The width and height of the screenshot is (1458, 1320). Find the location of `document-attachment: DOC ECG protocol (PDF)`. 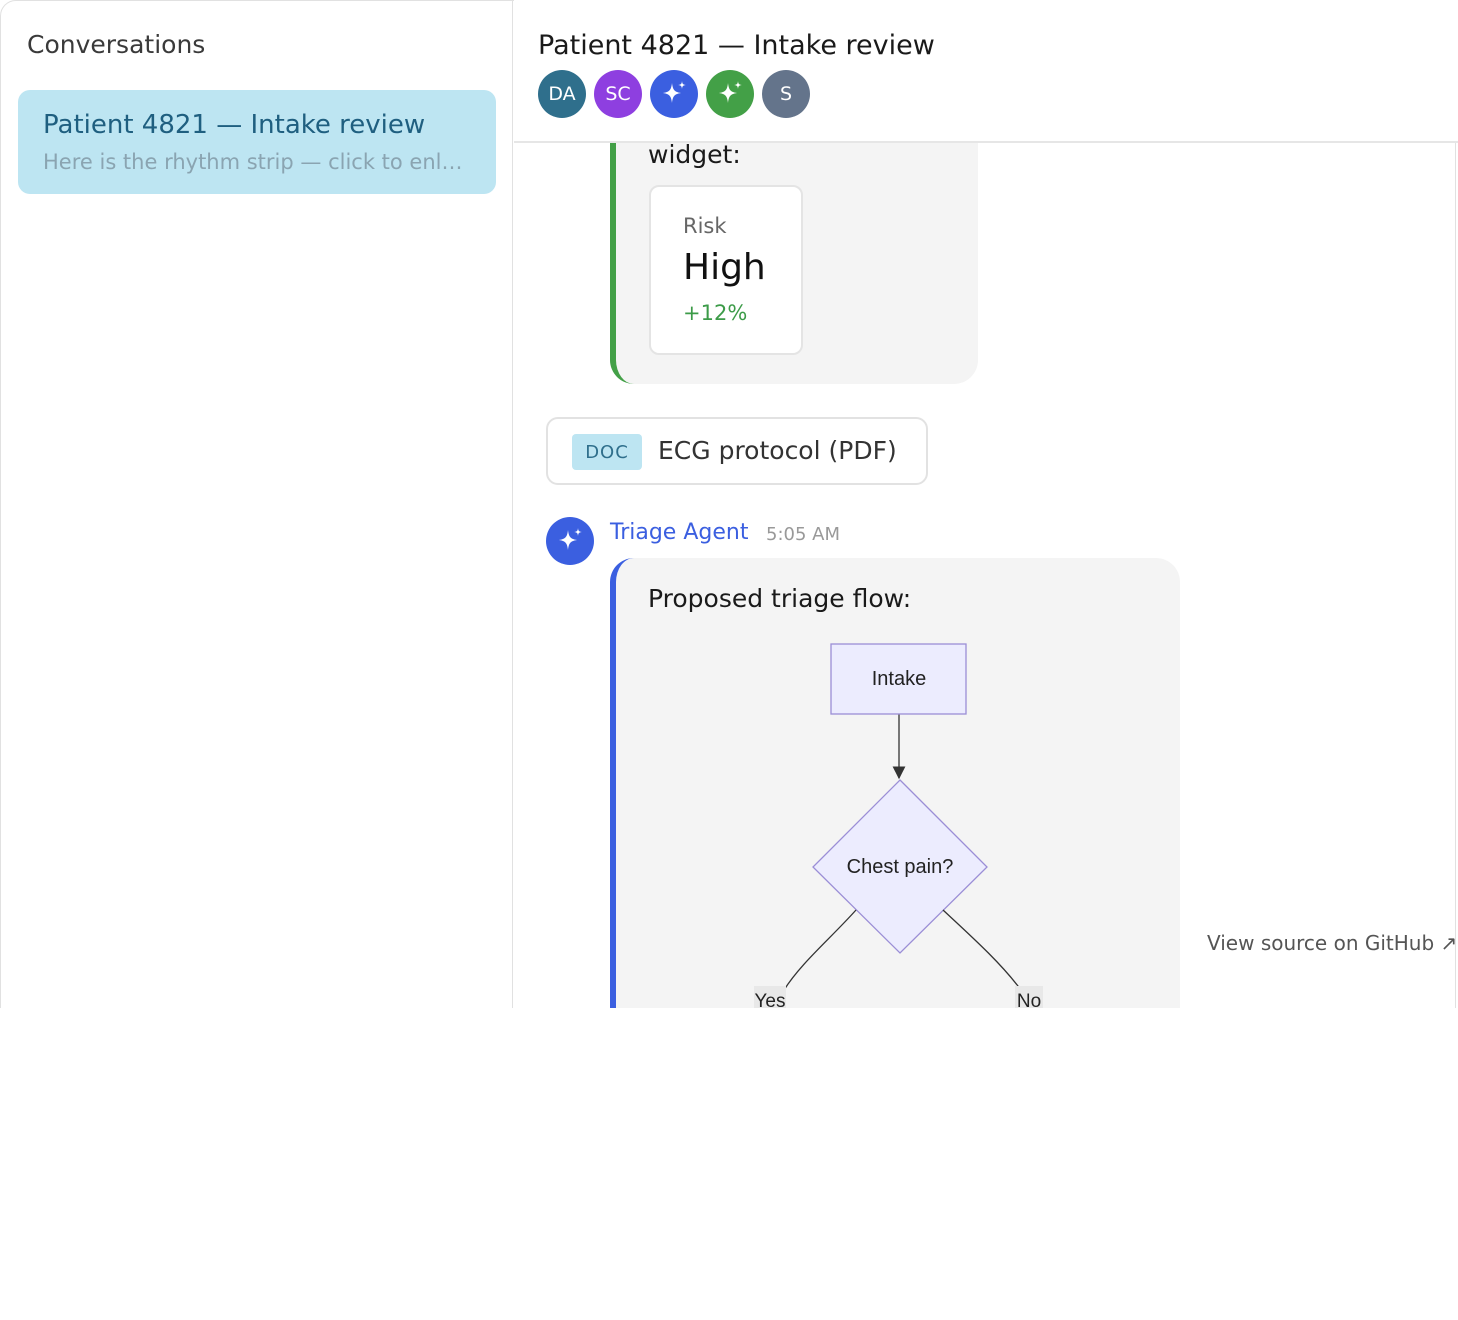

document-attachment: DOC ECG protocol (PDF) is located at coordinates (737, 451).